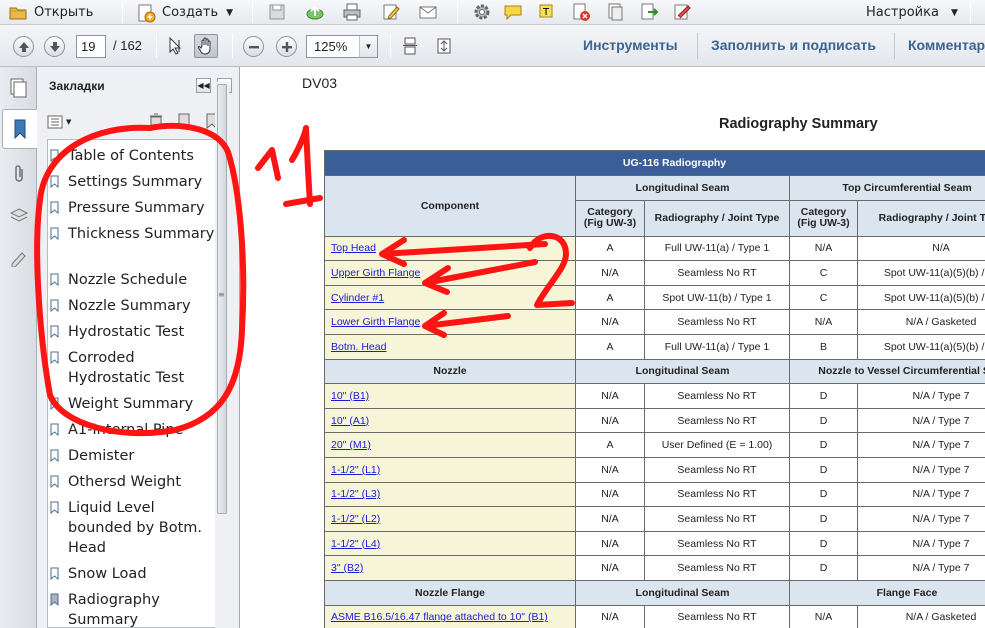  What do you see at coordinates (444, 46) in the screenshot?
I see `fit-page-button` at bounding box center [444, 46].